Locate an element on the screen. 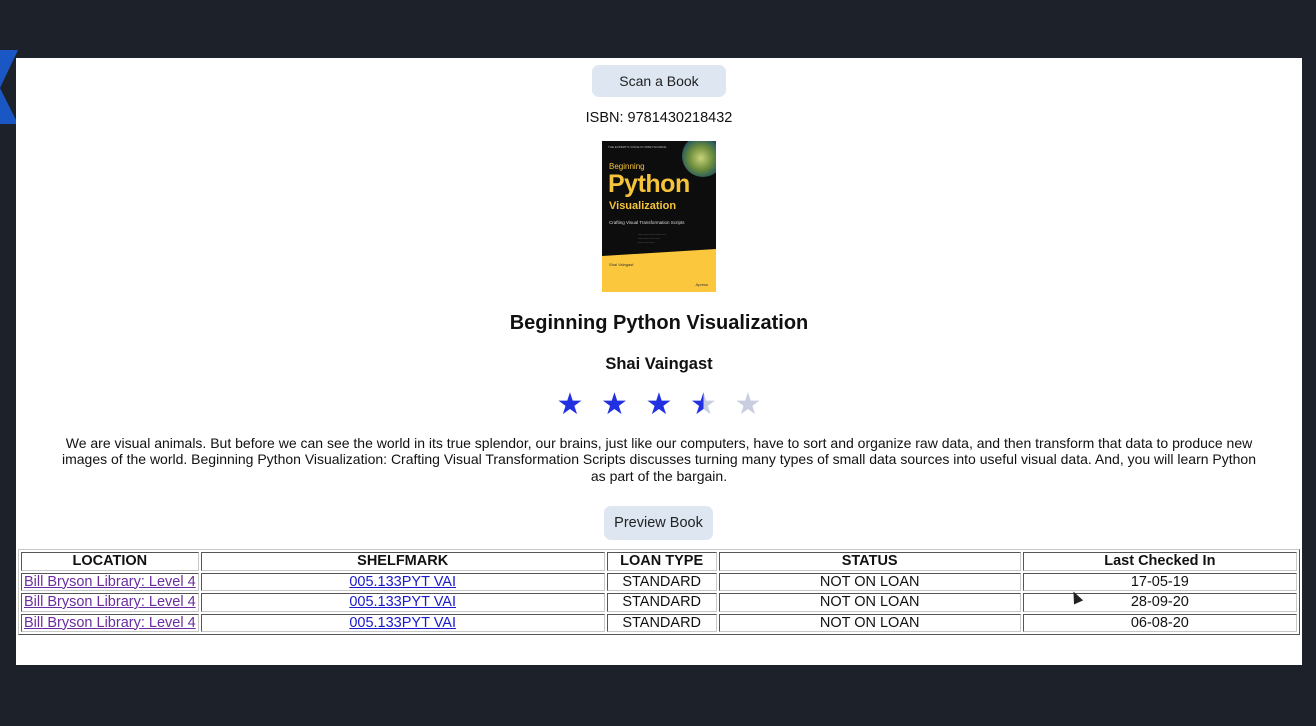 This screenshot has height=726, width=1316. column-header-location: LOCATION is located at coordinates (110, 561).